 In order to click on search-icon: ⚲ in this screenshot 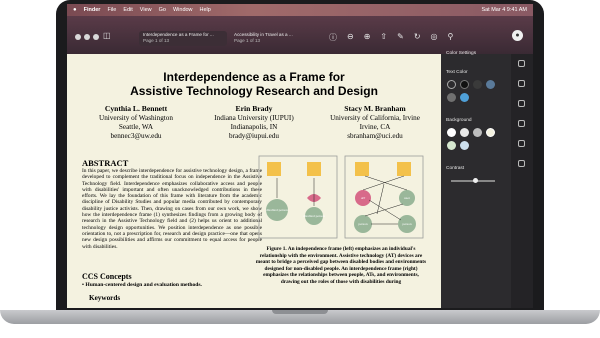, I will do `click(451, 37)`.